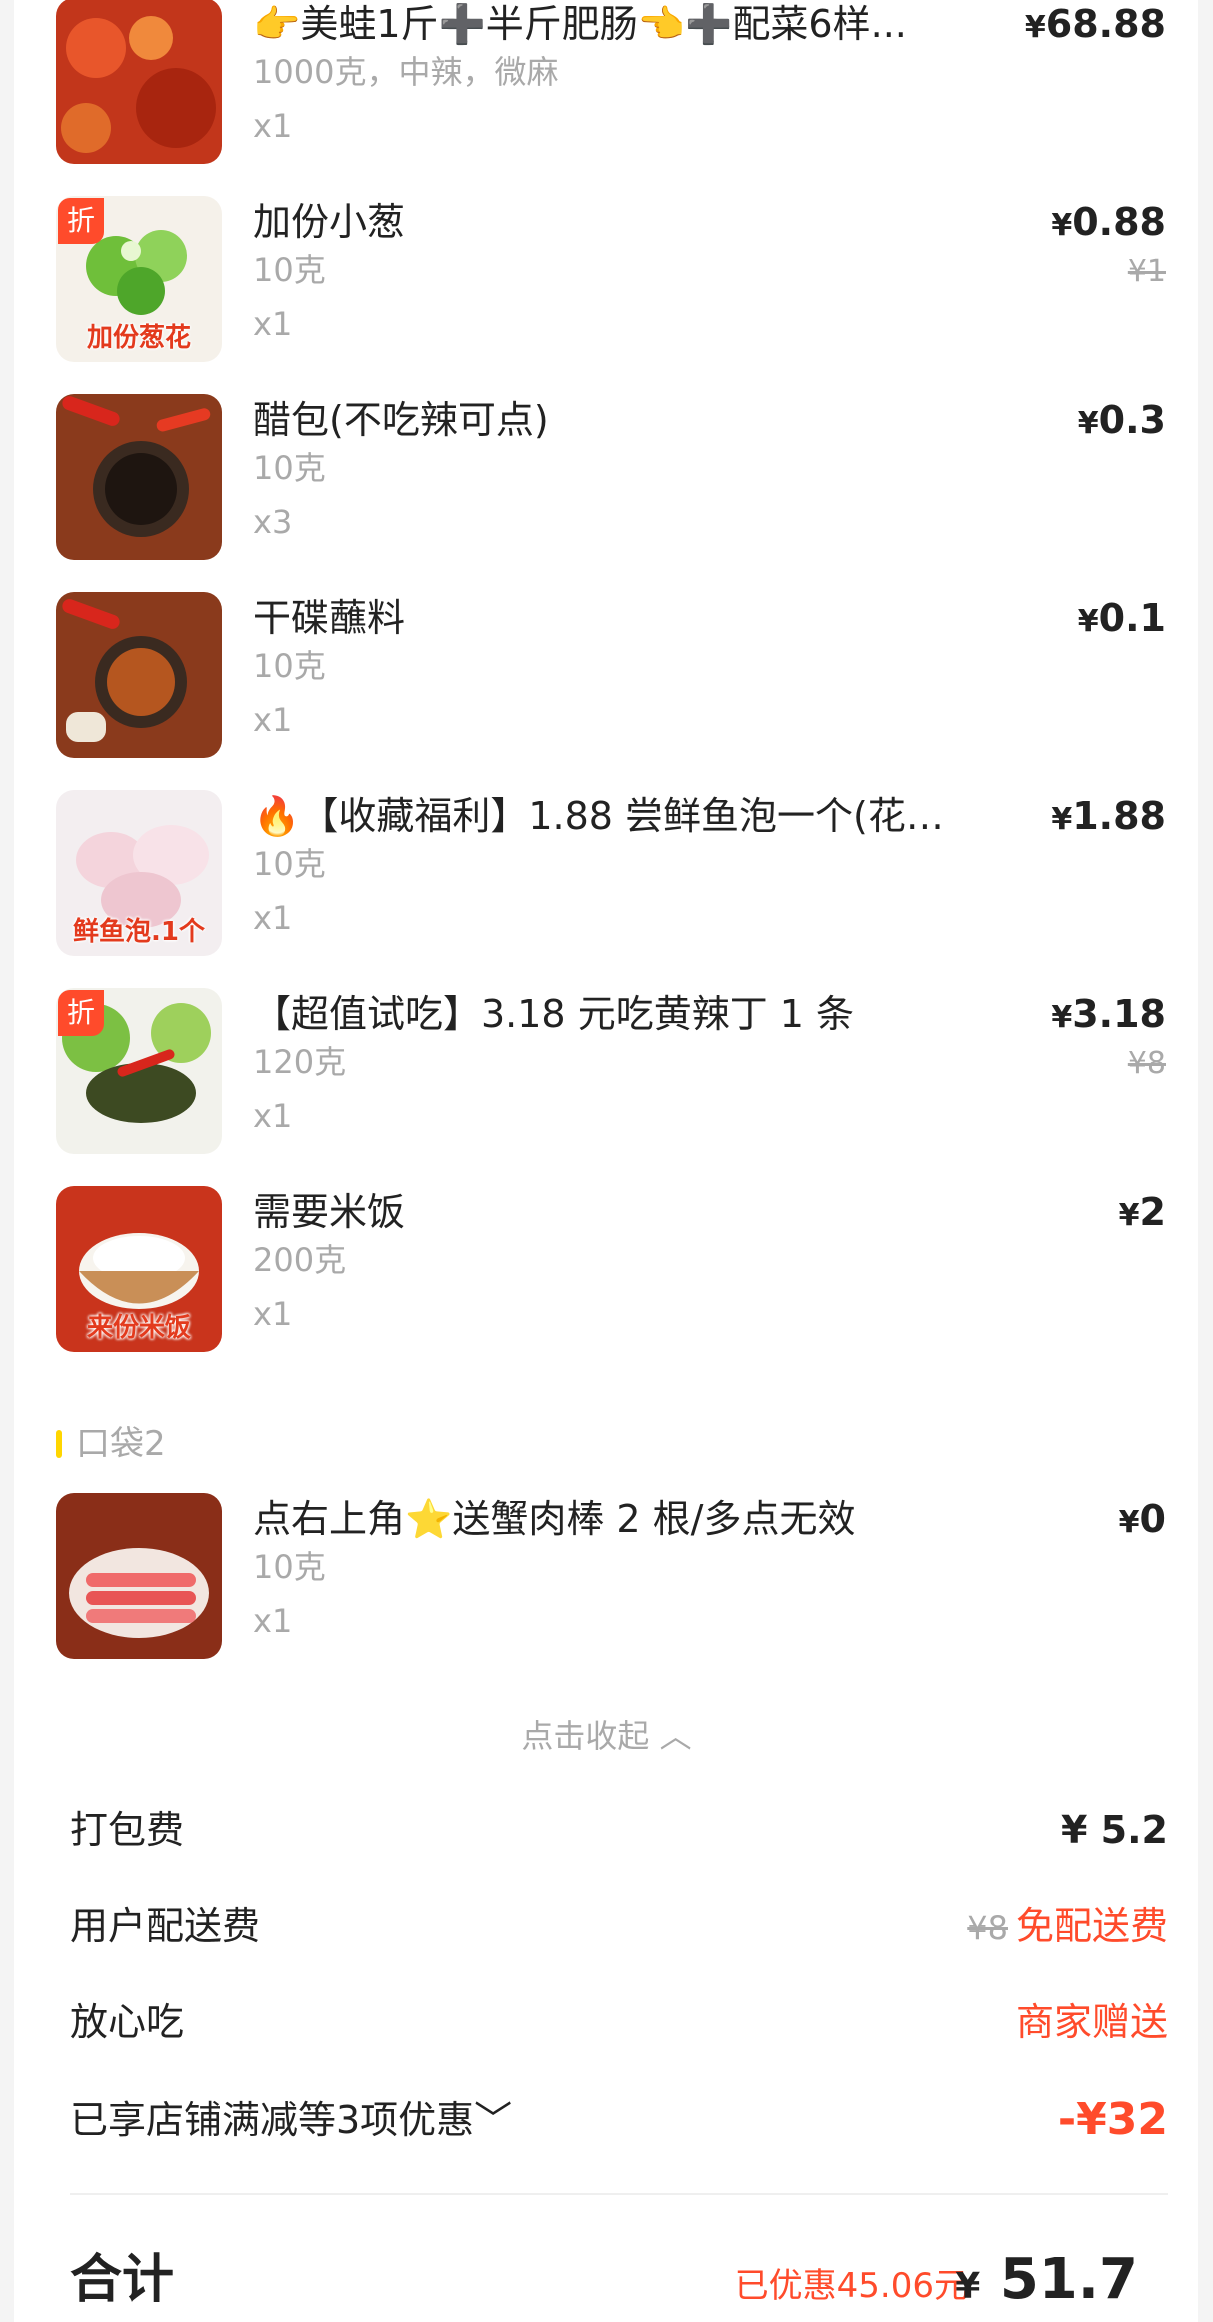  I want to click on item-name: 【超值试吃】3.18 元吃黄辣丁 1 条, so click(554, 1014).